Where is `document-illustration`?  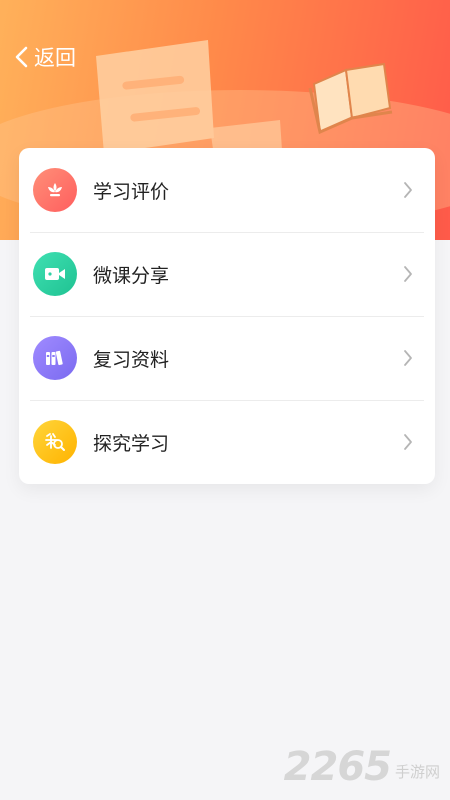
document-illustration is located at coordinates (189, 98).